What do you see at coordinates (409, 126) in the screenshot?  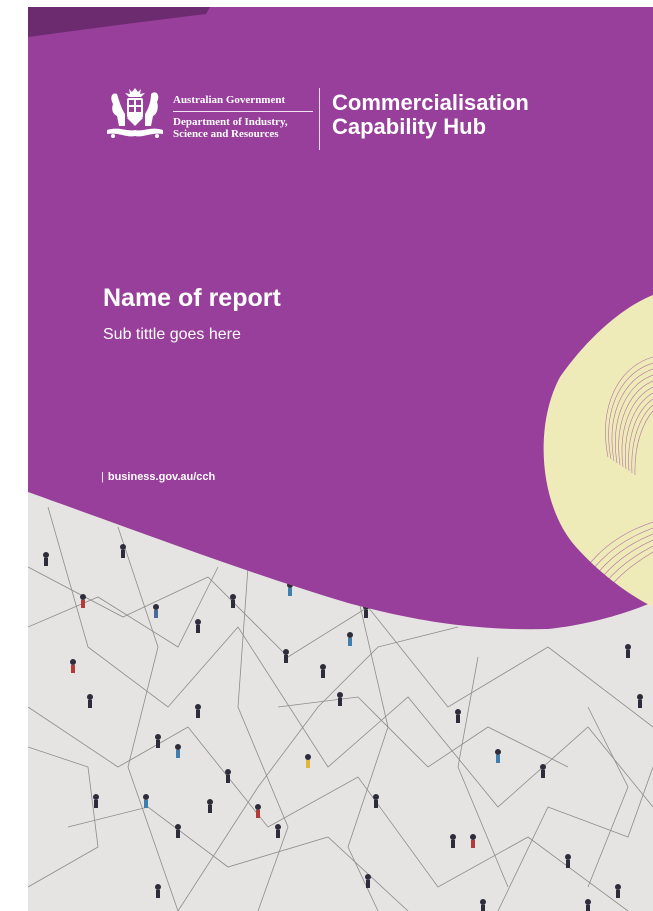 I see `hub-name-line-2: Capability Hub` at bounding box center [409, 126].